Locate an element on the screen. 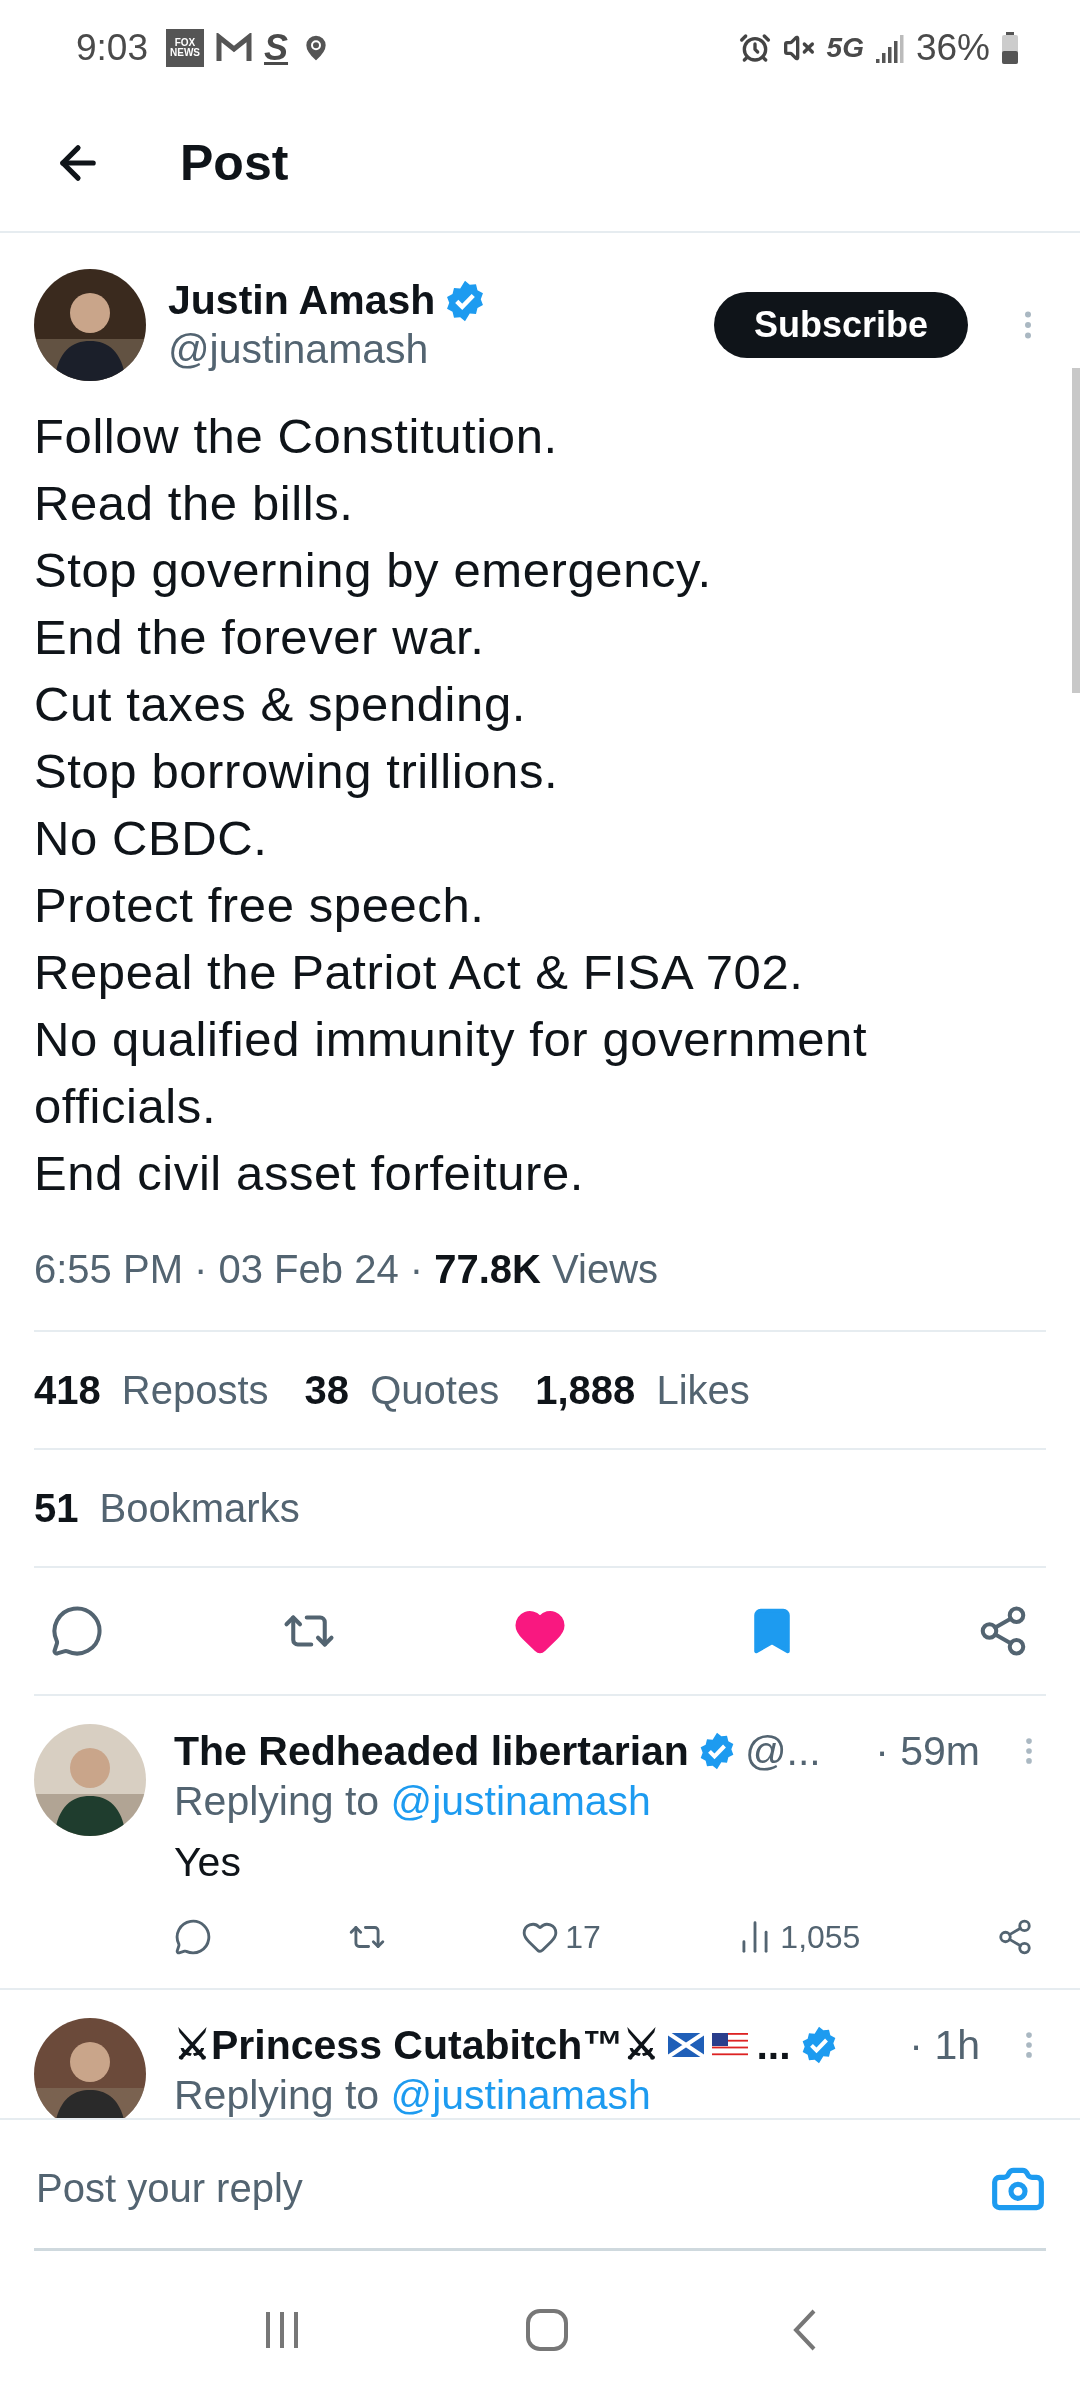 Image resolution: width=1080 pixels, height=2400 pixels. like-button: 17 is located at coordinates (561, 1937).